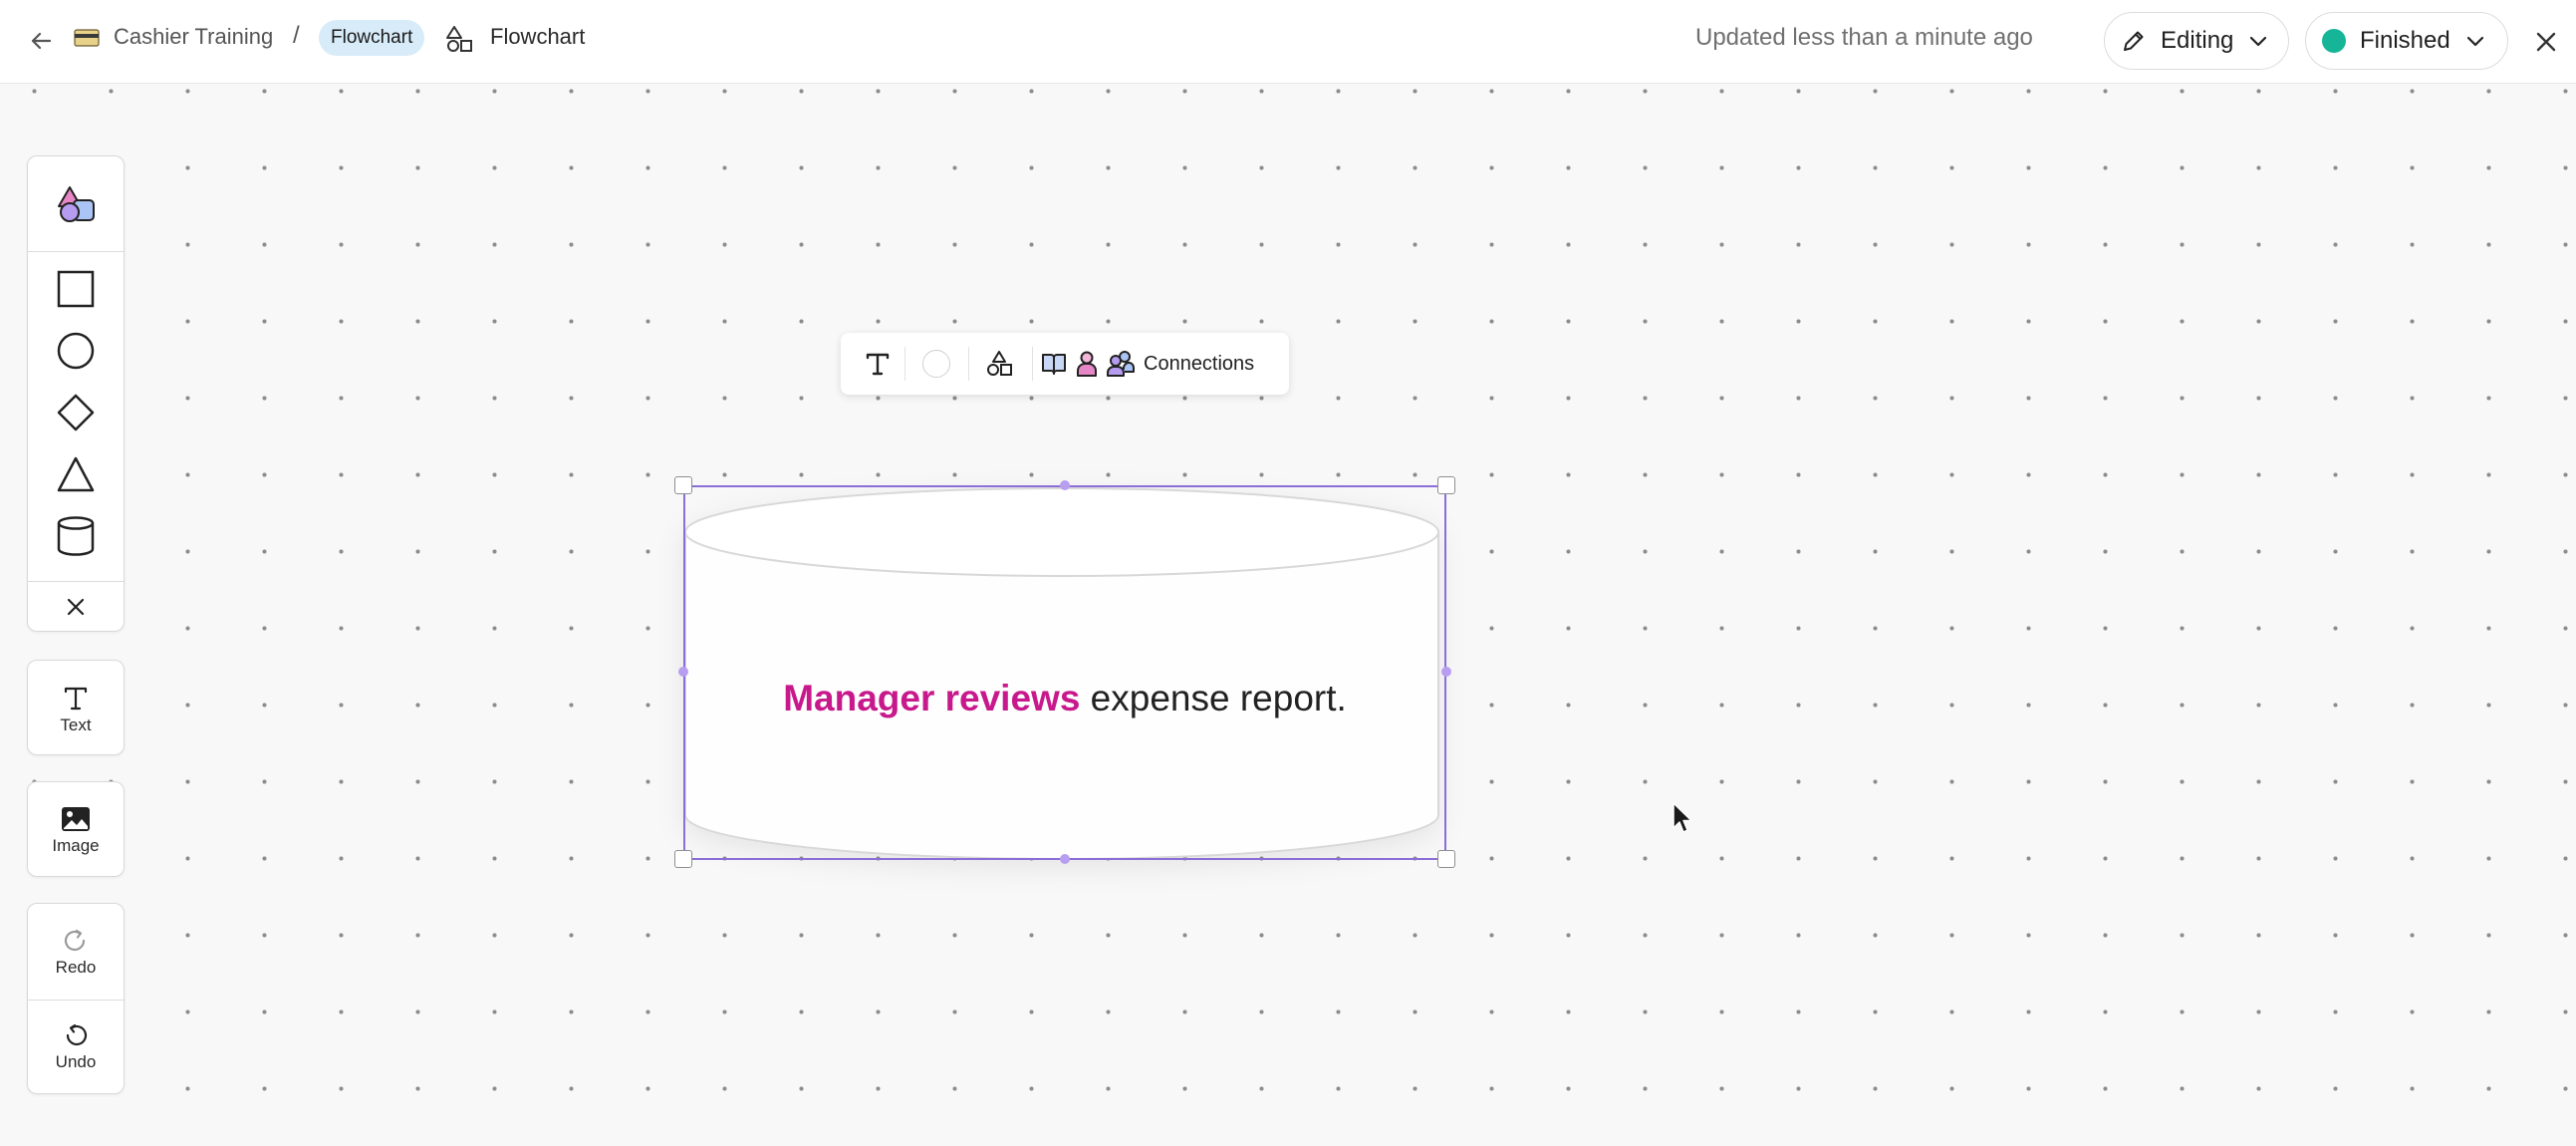 This screenshot has width=2576, height=1146. I want to click on shape-label: Manager reviews expense report., so click(1064, 698).